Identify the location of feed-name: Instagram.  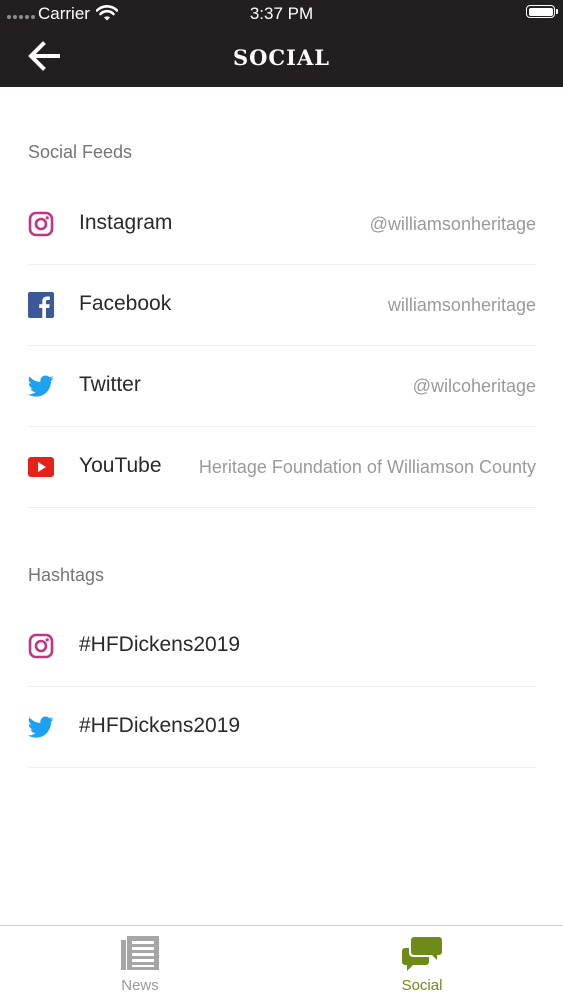
(126, 222).